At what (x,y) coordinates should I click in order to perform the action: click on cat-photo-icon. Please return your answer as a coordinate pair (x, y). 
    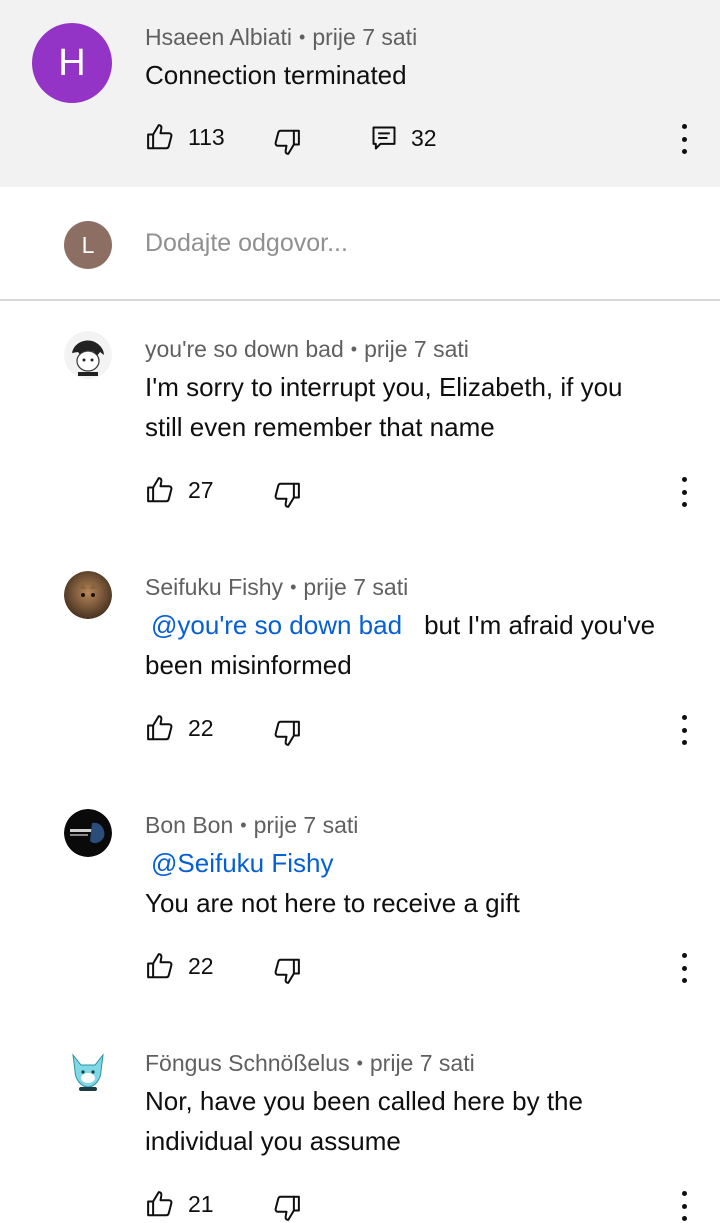
    Looking at the image, I should click on (88, 595).